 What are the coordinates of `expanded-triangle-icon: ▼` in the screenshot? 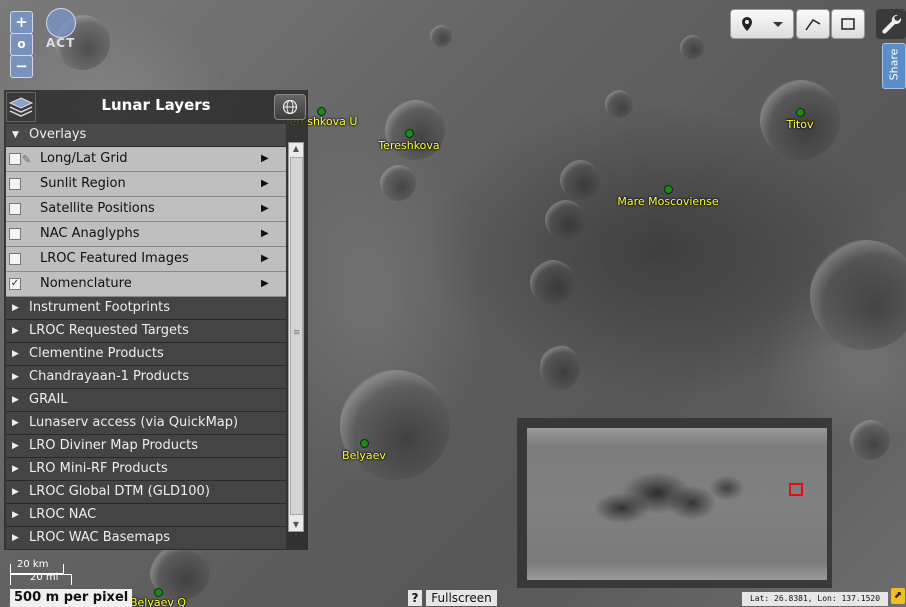 It's located at (15, 135).